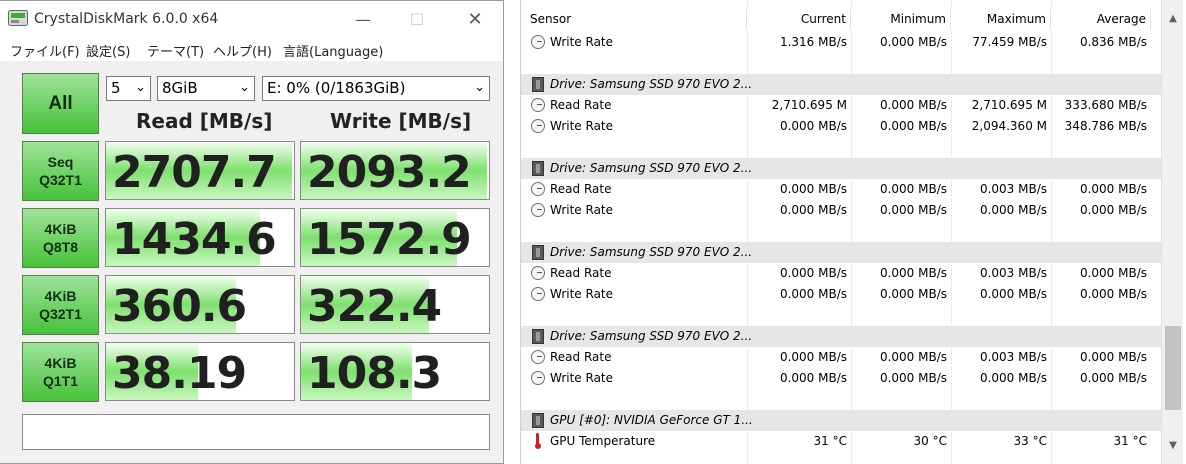  I want to click on column-header-minimum: Minimum, so click(901, 19).